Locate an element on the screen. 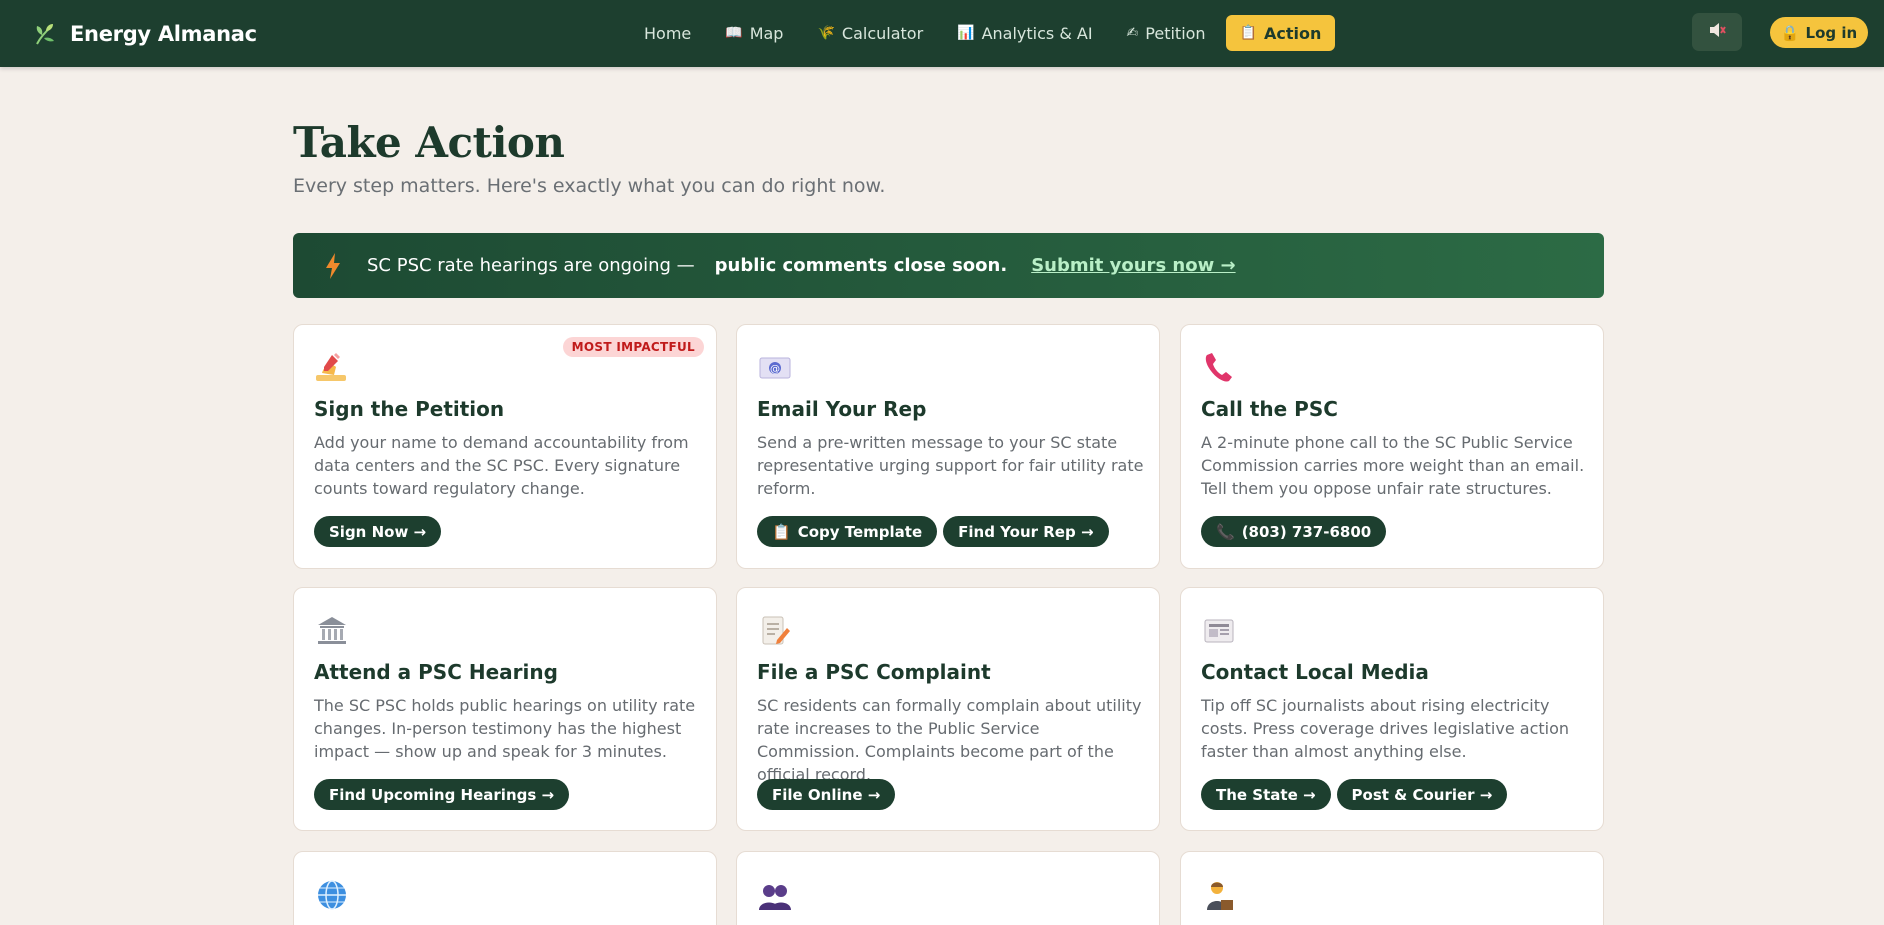  phone-icon is located at coordinates (1220, 368).